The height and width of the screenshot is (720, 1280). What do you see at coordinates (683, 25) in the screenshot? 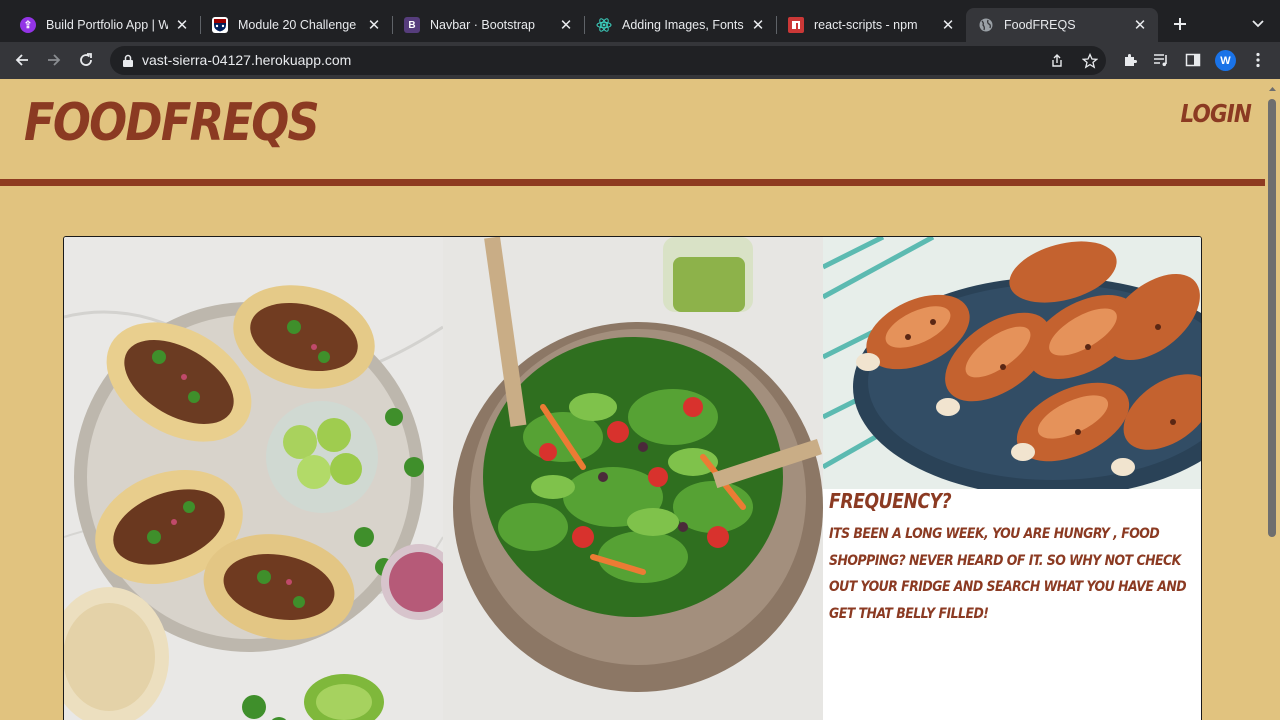
I see `tab-title: Adding Images, Fonts,` at bounding box center [683, 25].